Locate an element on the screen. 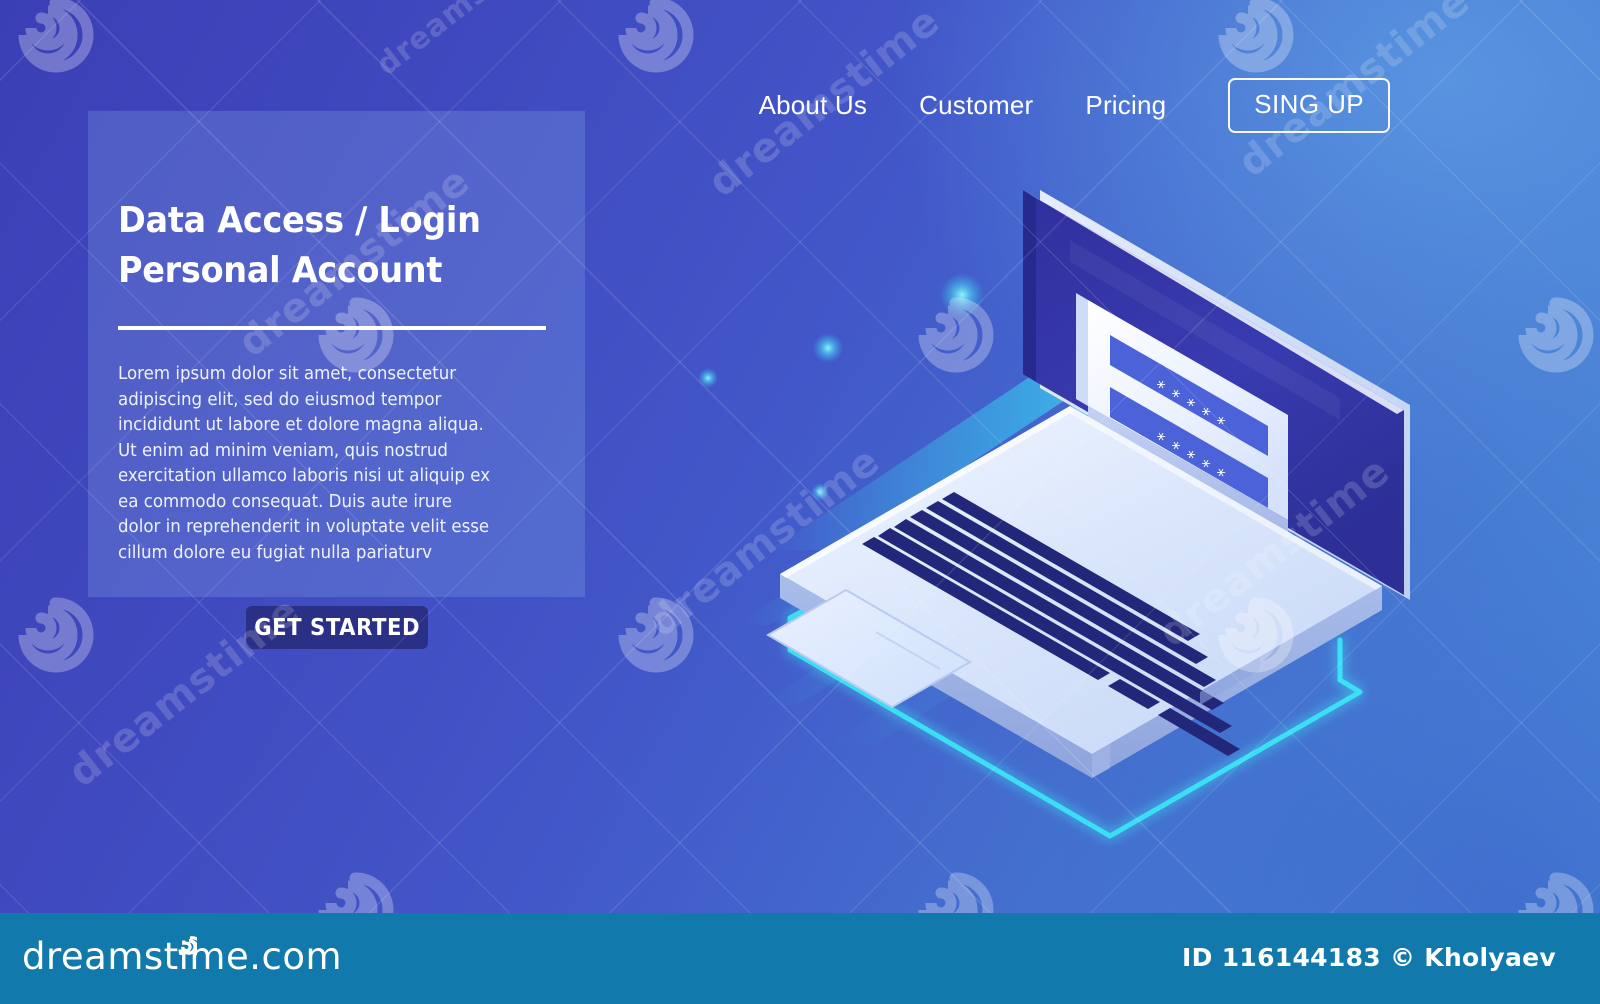 Image resolution: width=1600 pixels, height=1004 pixels. get-started-button: GET STARTED is located at coordinates (337, 627).